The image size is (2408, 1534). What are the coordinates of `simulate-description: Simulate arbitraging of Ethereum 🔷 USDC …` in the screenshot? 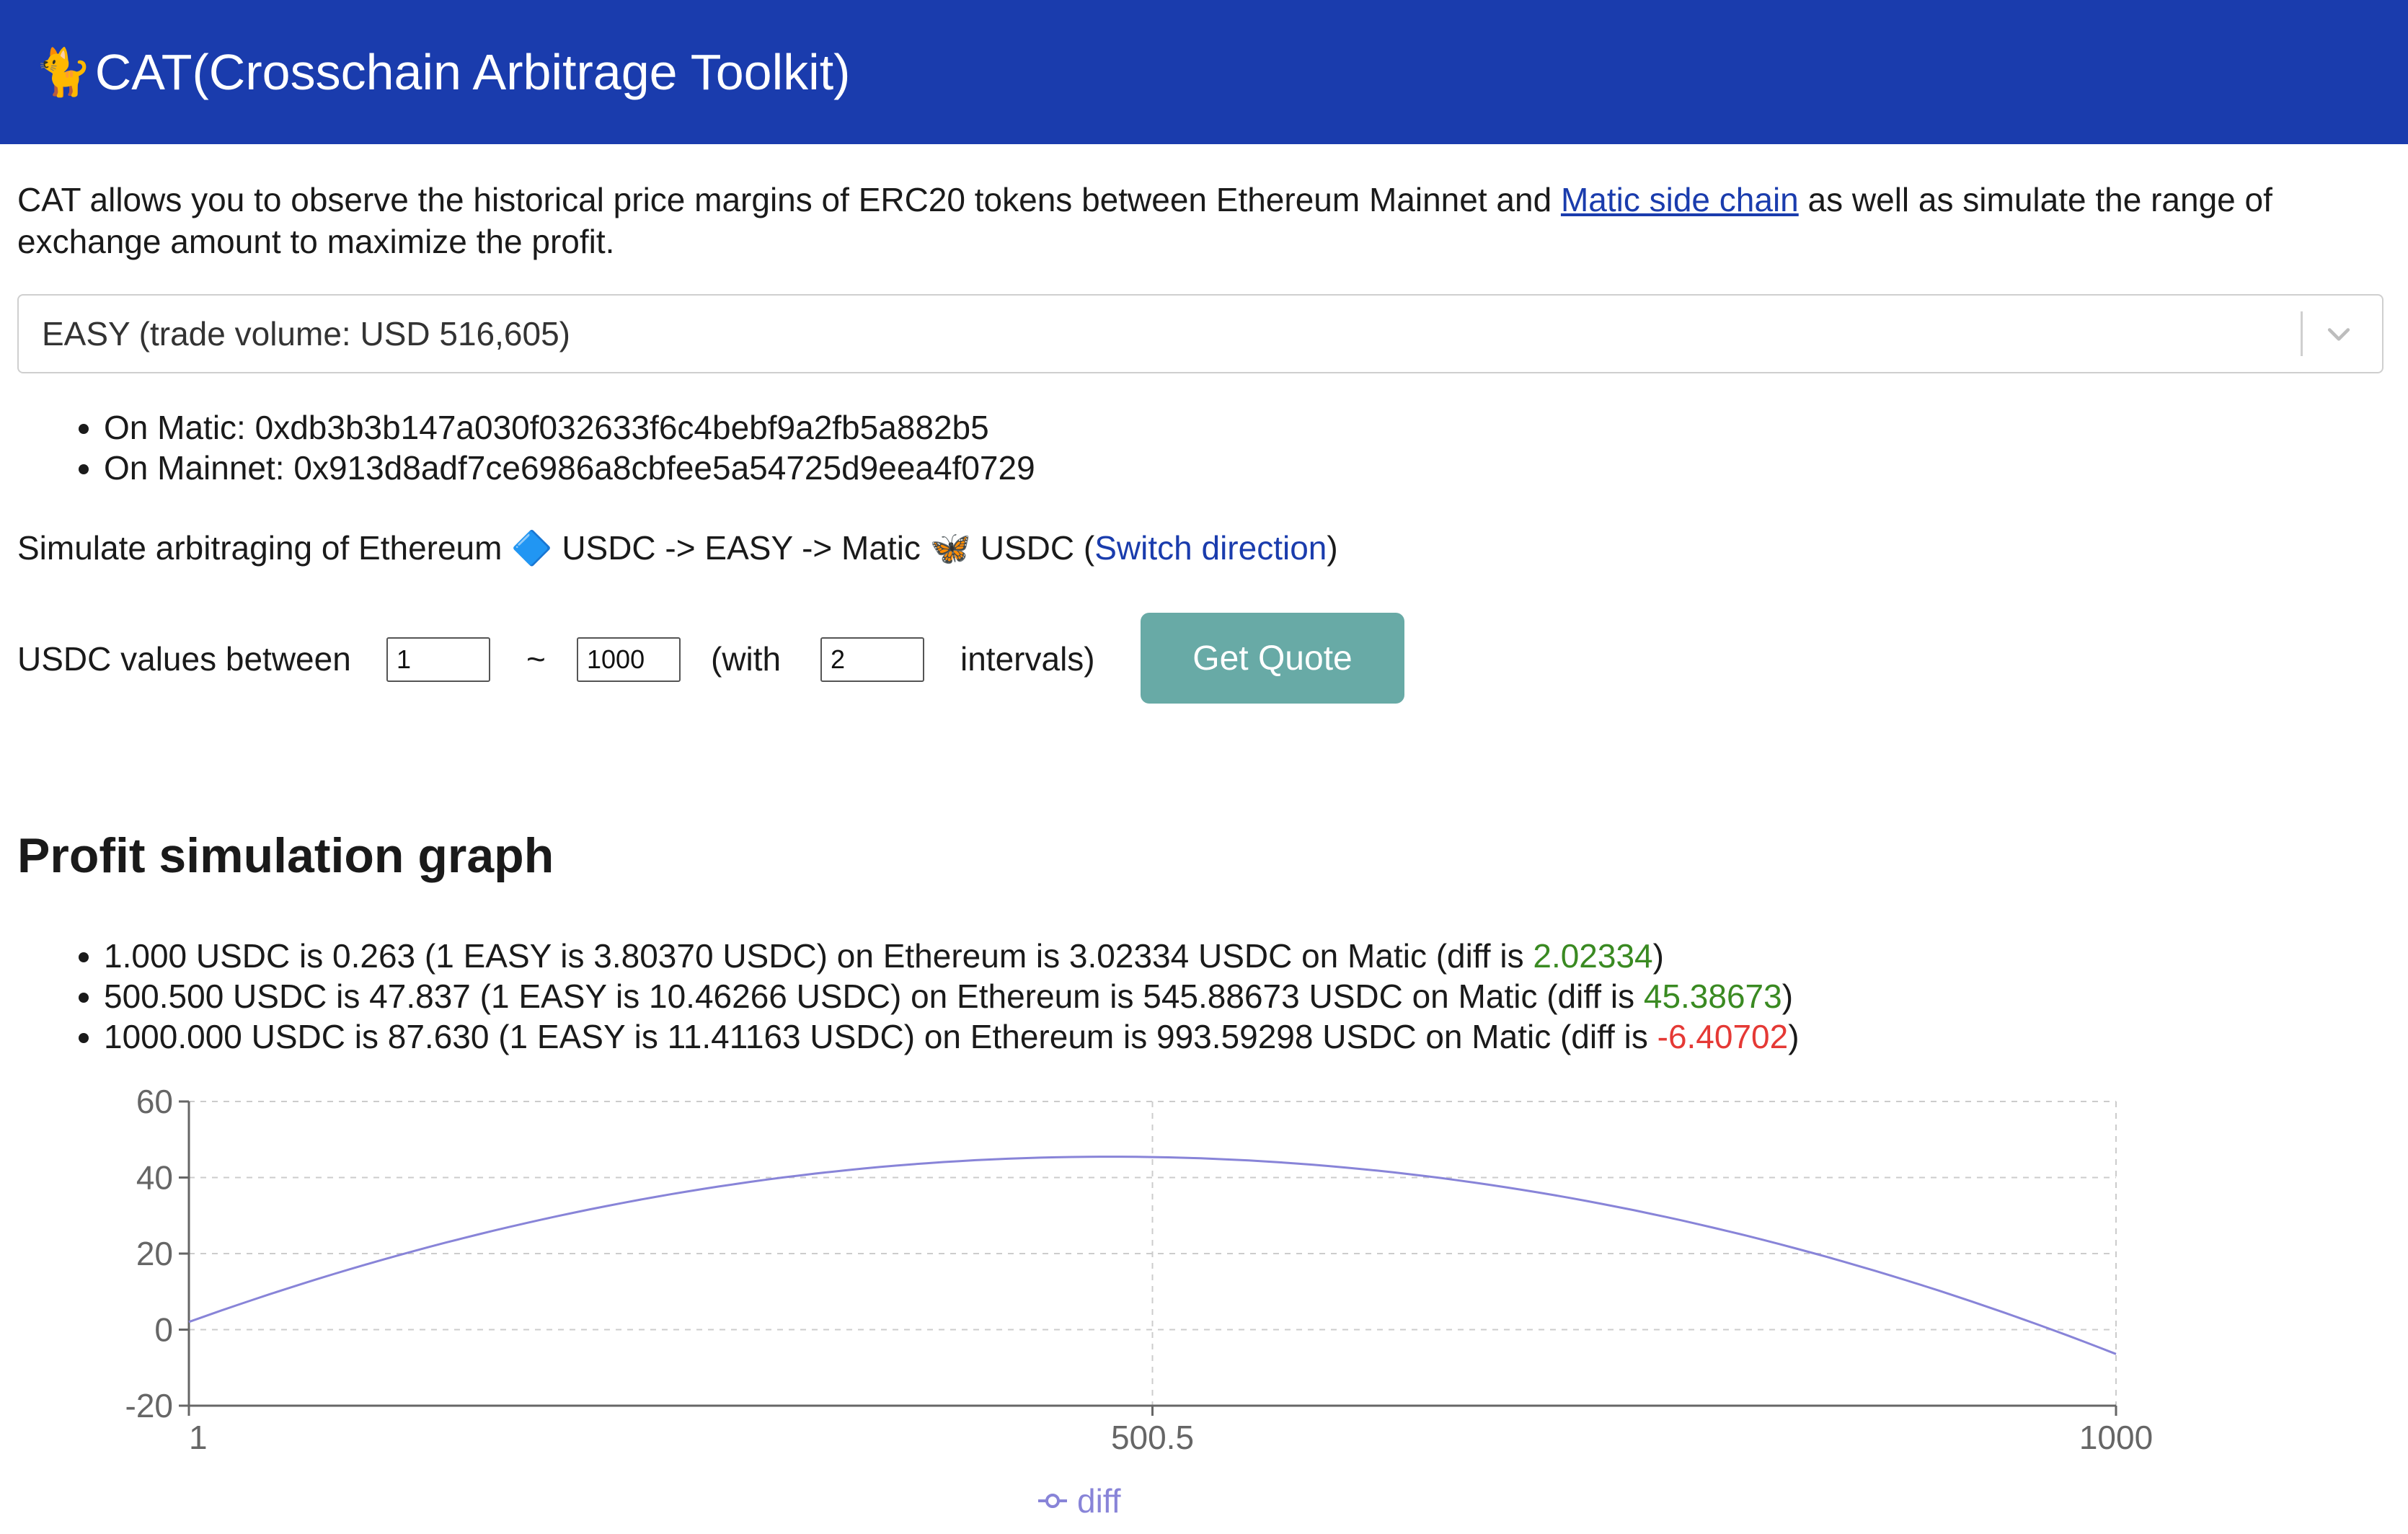 It's located at (677, 548).